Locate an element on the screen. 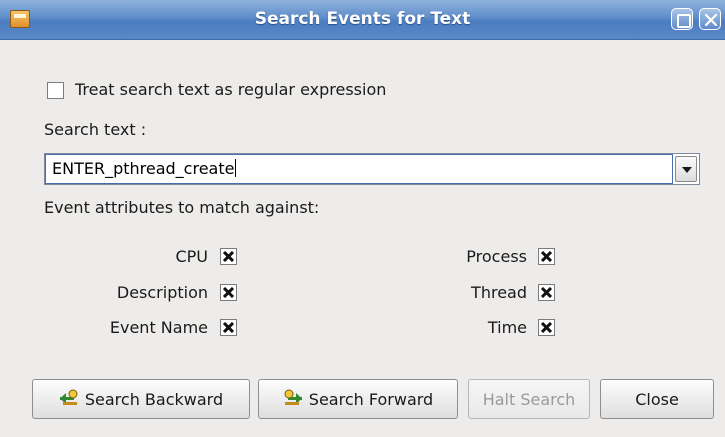 This screenshot has height=437, width=725. regex-checkbox-label: Treat search text as regular expression is located at coordinates (230, 89).